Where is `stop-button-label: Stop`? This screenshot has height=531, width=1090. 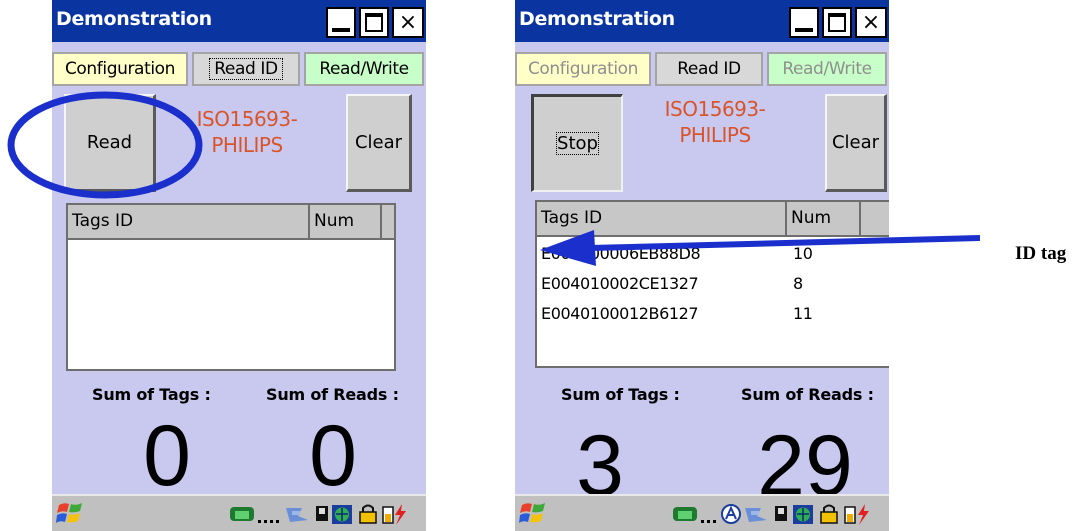 stop-button-label: Stop is located at coordinates (577, 143).